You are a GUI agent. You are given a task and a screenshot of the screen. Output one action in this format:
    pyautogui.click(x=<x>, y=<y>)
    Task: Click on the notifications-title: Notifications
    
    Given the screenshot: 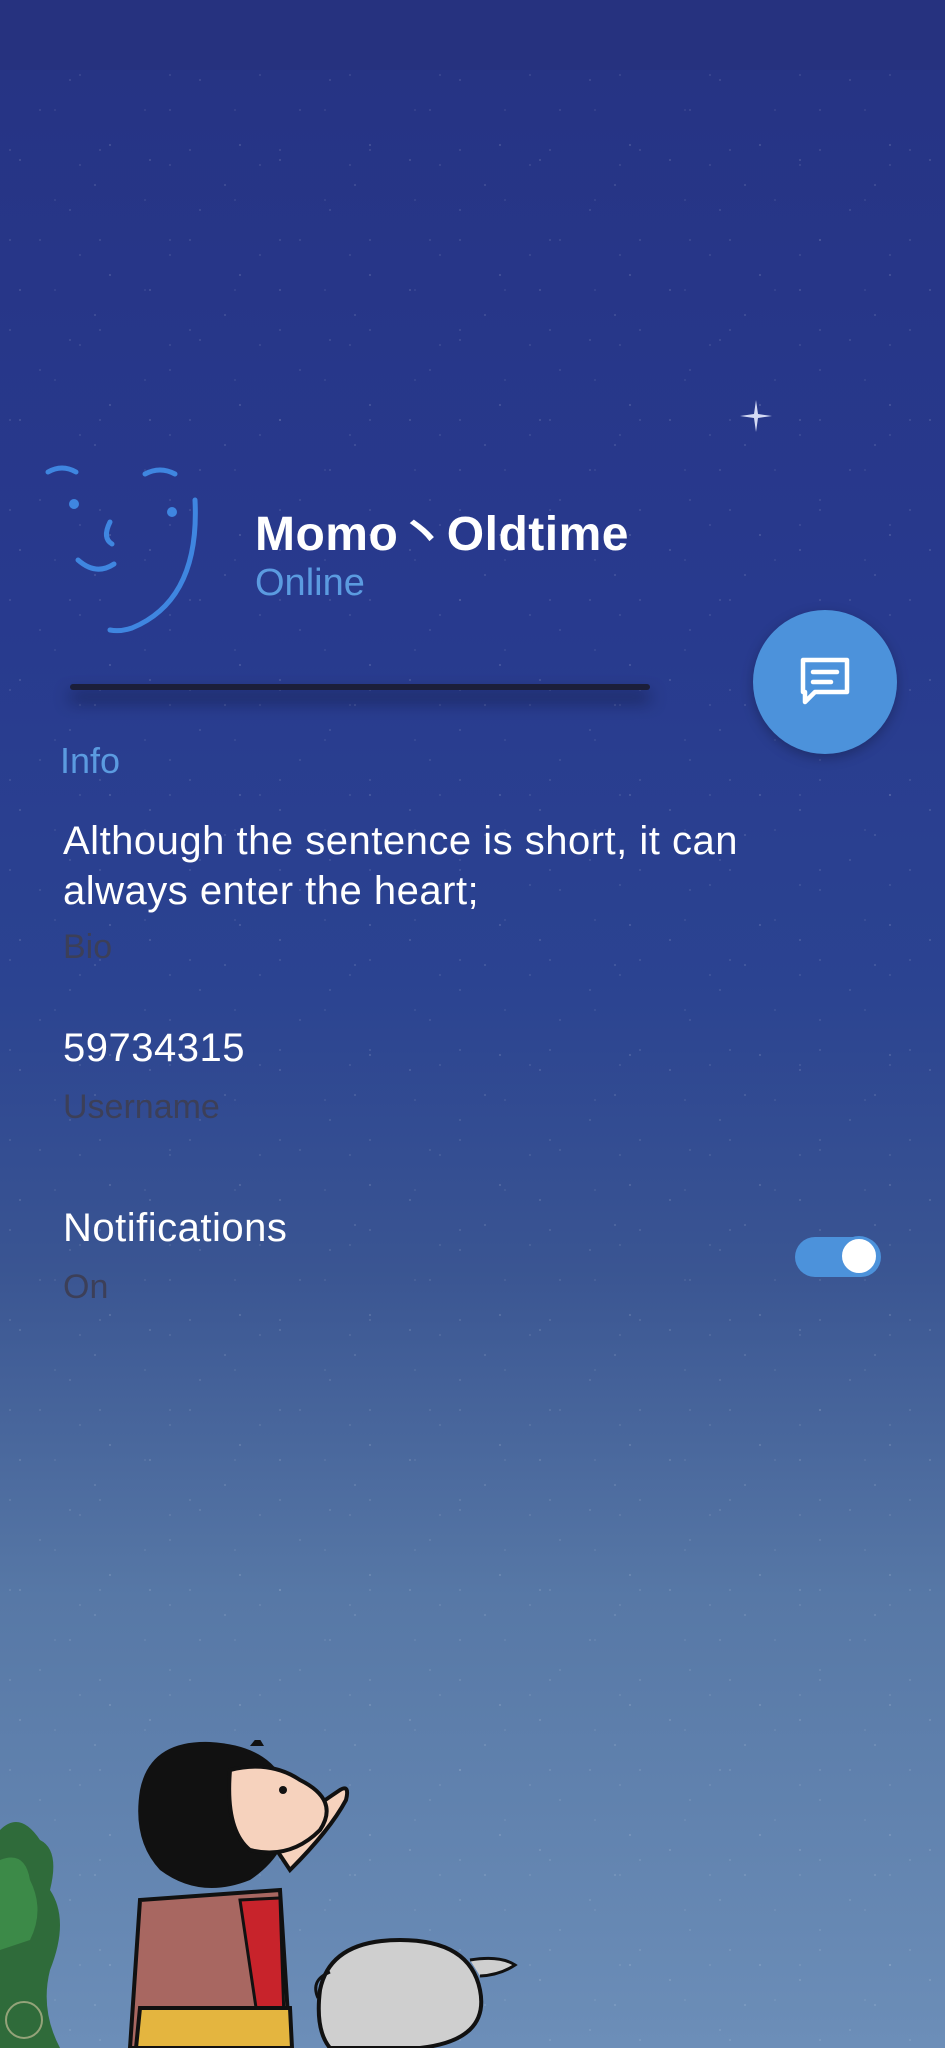 What is the action you would take?
    pyautogui.click(x=175, y=1228)
    